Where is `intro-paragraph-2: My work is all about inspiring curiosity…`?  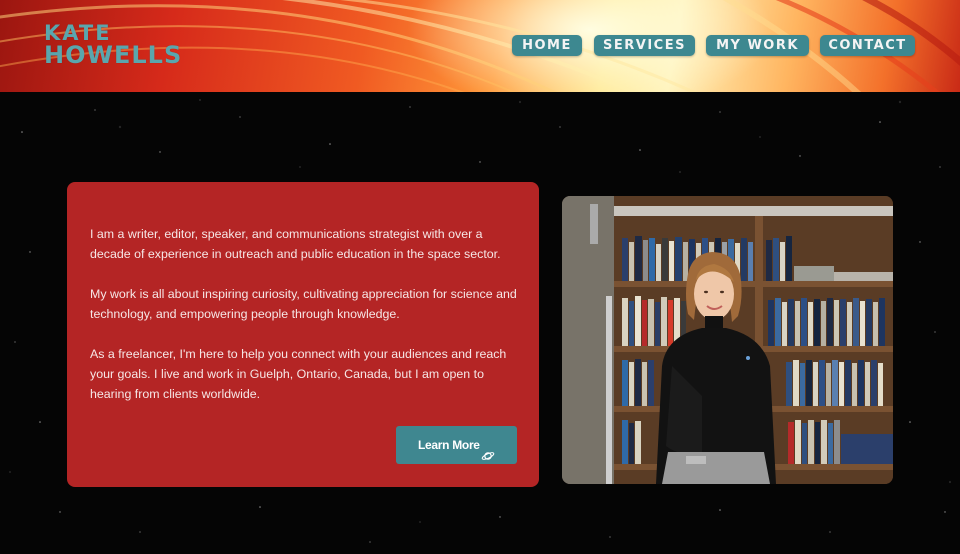 intro-paragraph-2: My work is all about inspiring curiosity… is located at coordinates (303, 304).